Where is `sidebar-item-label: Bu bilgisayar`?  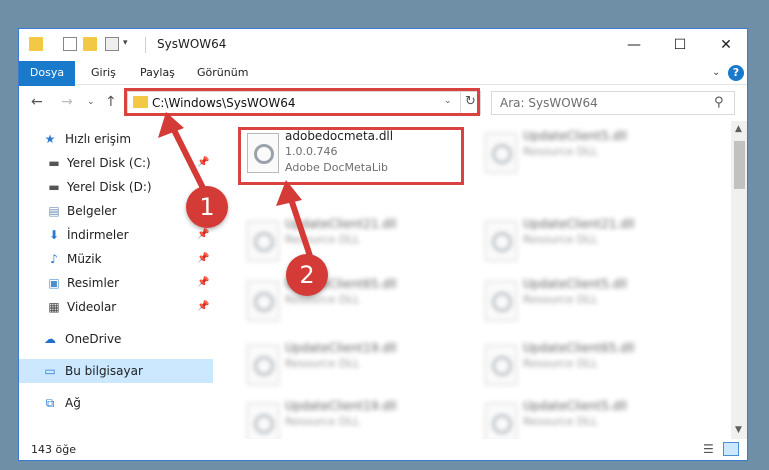
sidebar-item-label: Bu bilgisayar is located at coordinates (104, 371).